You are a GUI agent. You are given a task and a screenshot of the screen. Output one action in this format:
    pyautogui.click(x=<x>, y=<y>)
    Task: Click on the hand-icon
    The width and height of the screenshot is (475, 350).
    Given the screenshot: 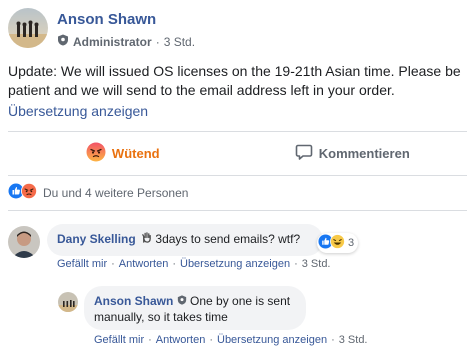 What is the action you would take?
    pyautogui.click(x=148, y=239)
    